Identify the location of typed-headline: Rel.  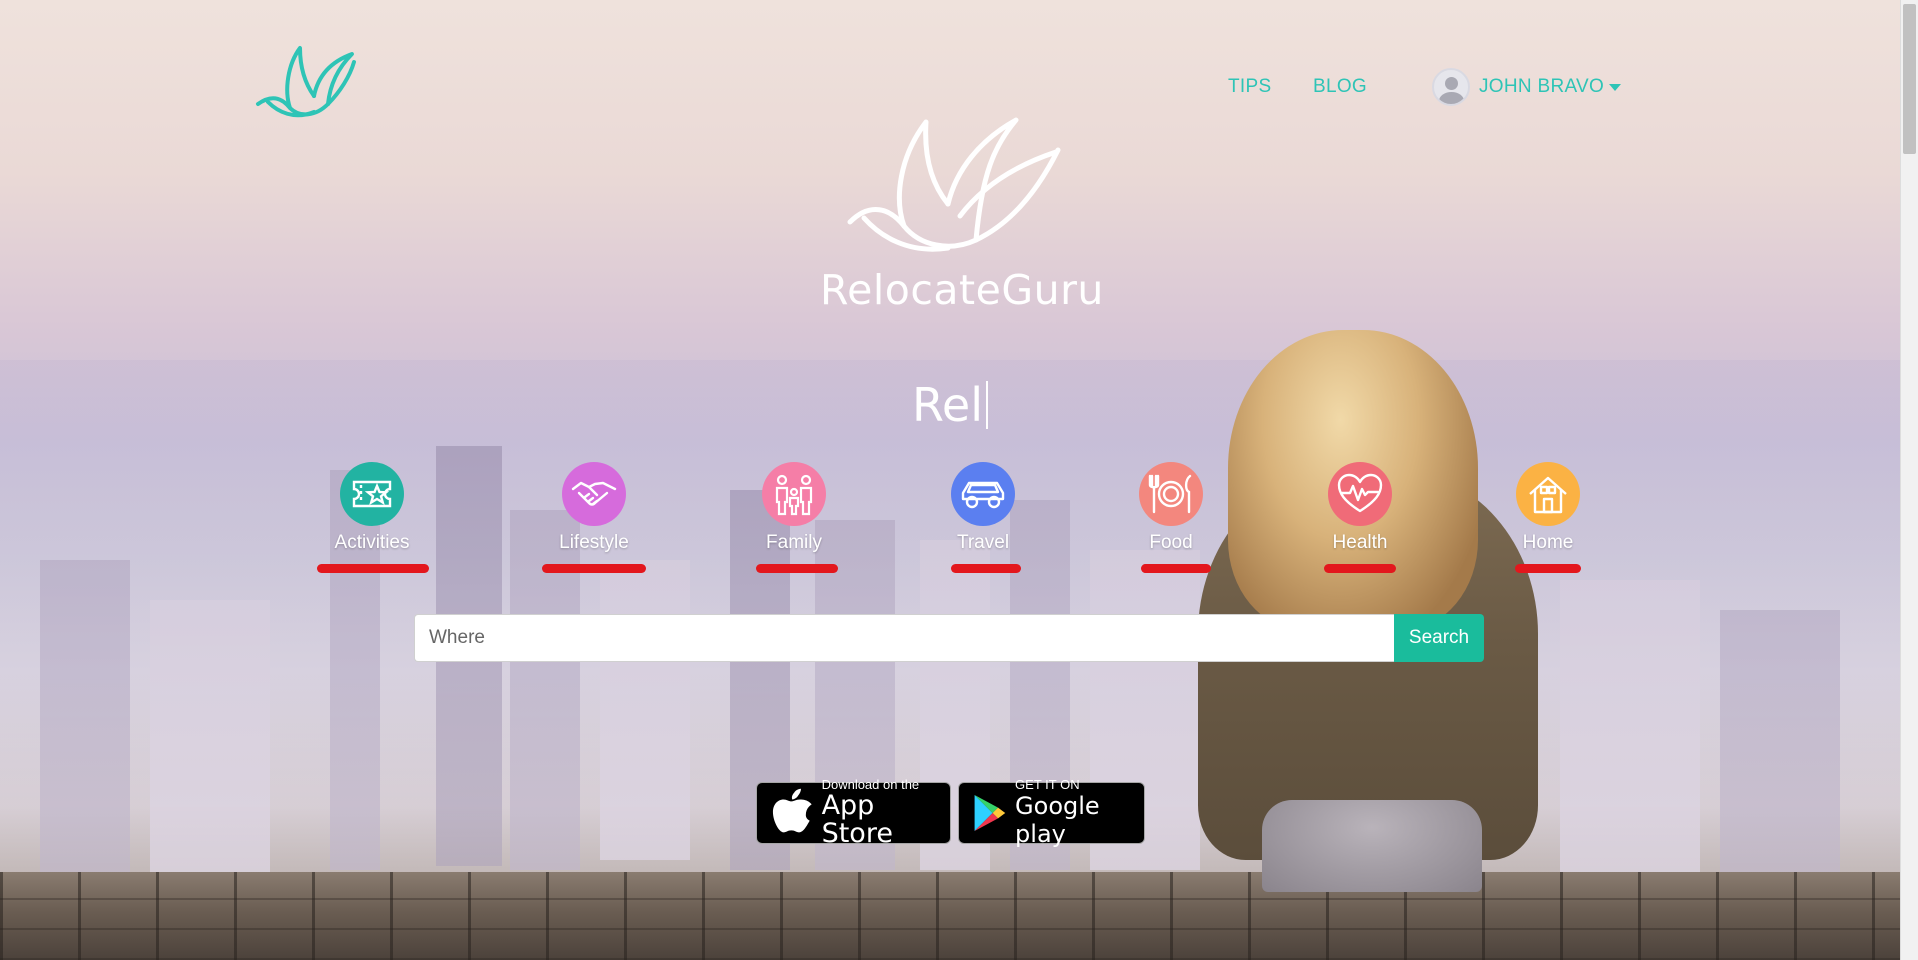
(950, 405).